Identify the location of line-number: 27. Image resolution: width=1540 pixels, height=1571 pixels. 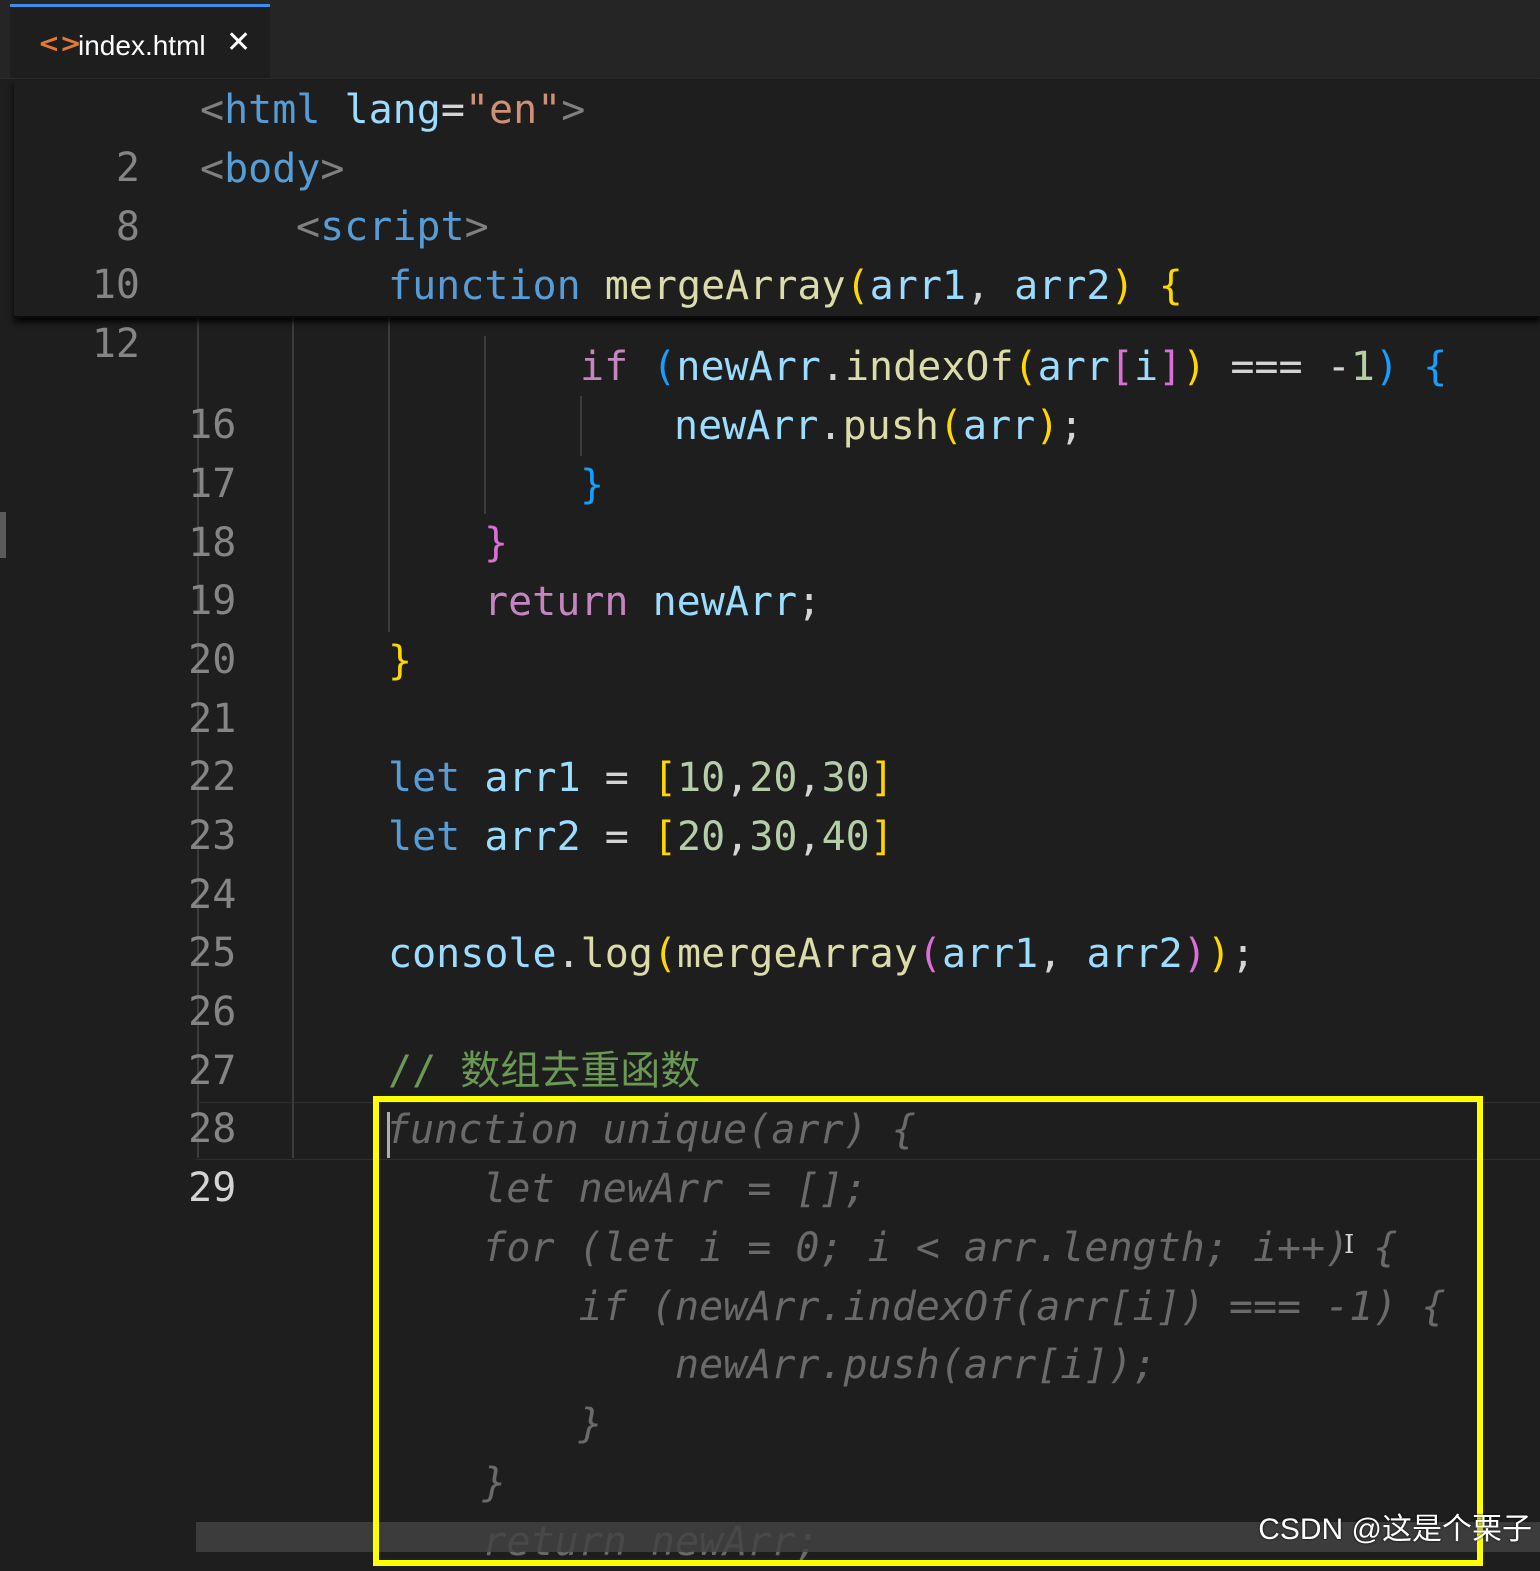
(212, 1071).